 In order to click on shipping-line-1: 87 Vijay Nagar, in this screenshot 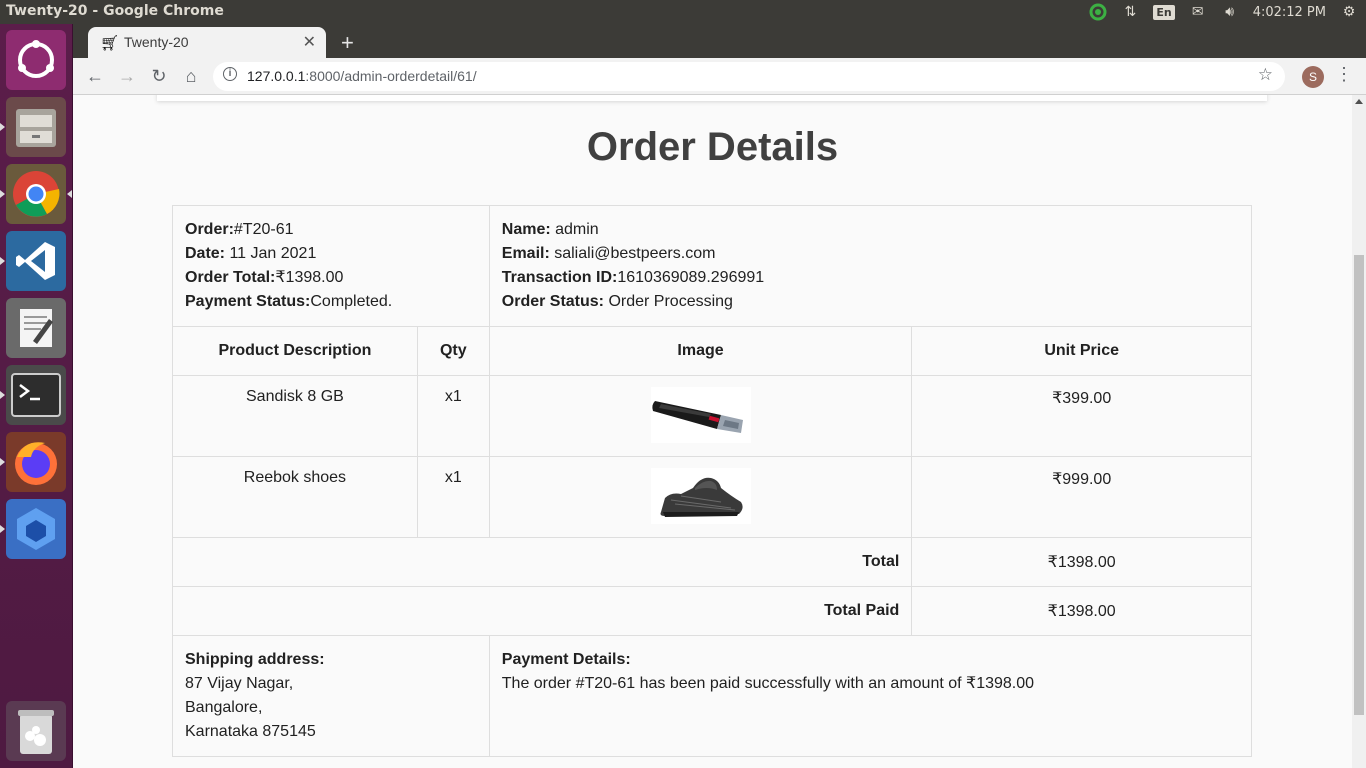, I will do `click(239, 683)`.